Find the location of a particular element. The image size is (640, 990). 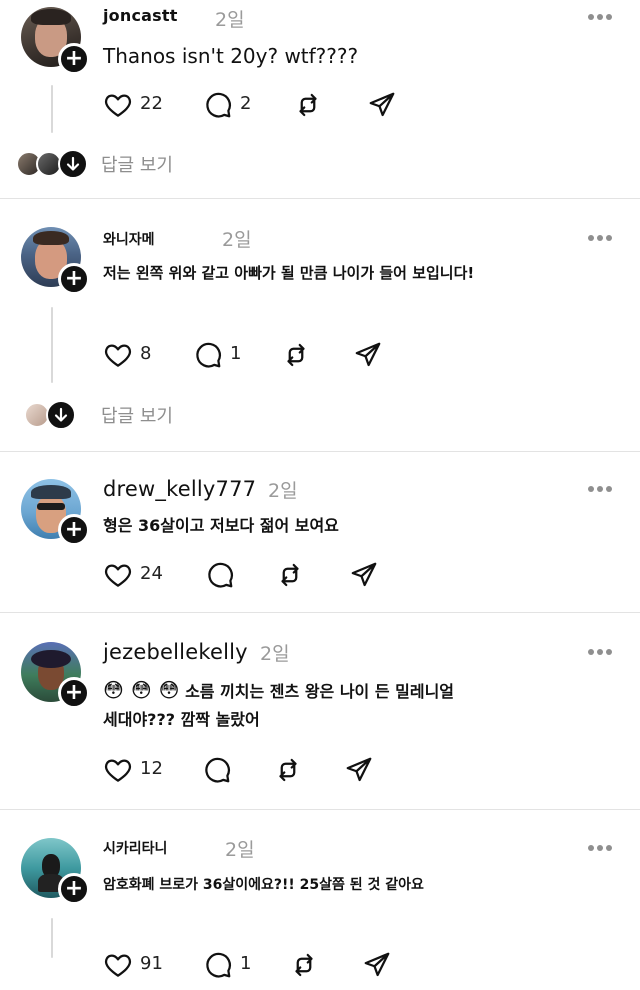

like-count: 8 is located at coordinates (146, 353).